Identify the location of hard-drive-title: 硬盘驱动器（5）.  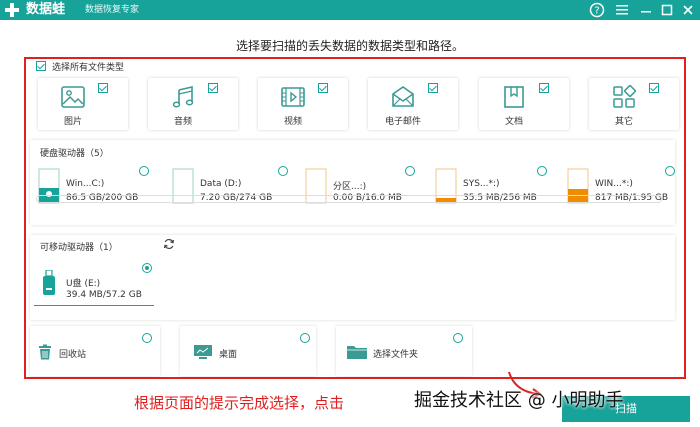
(74, 154).